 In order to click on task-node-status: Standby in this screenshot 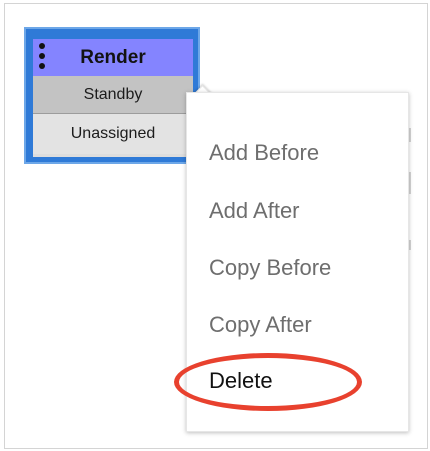, I will do `click(113, 95)`.